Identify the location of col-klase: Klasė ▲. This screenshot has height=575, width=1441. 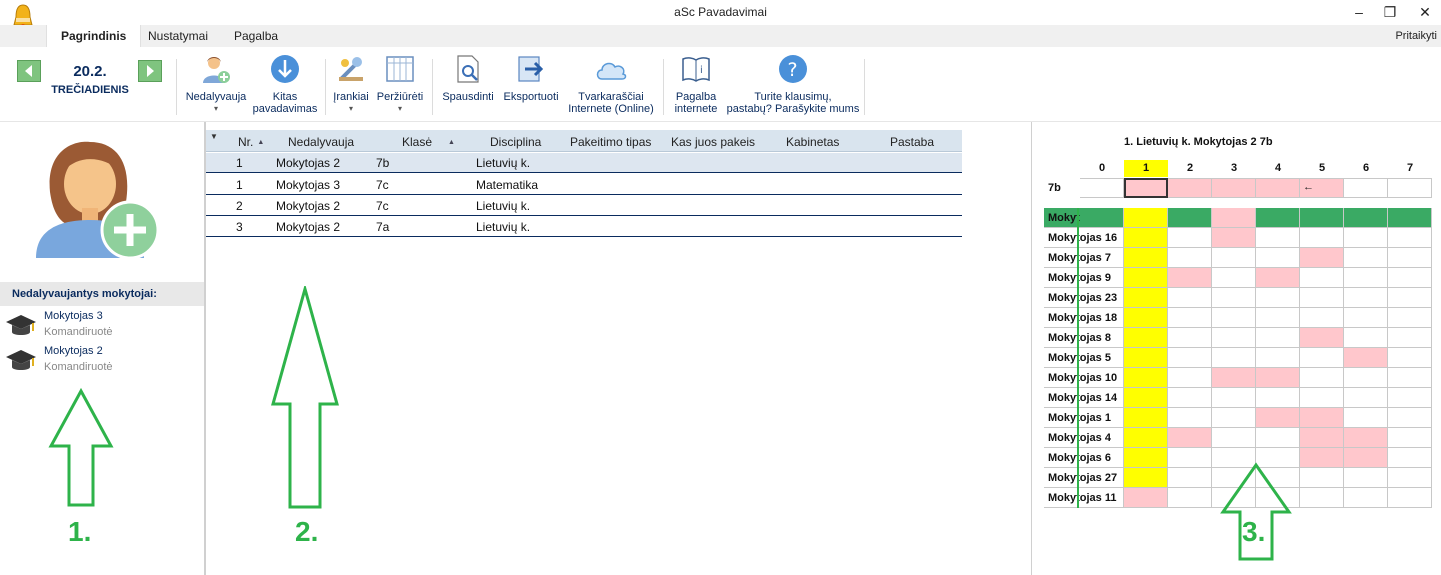
(428, 142).